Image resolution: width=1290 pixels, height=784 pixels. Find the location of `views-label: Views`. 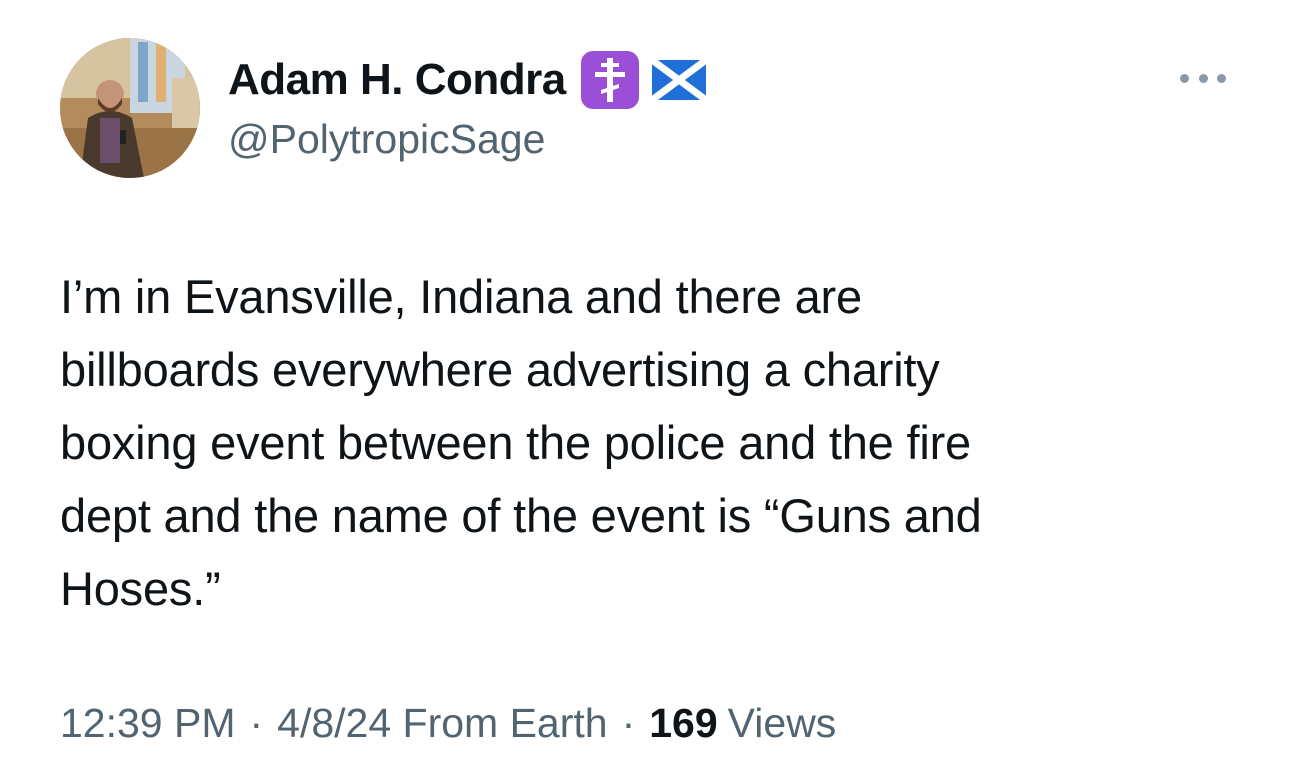

views-label: Views is located at coordinates (782, 723).